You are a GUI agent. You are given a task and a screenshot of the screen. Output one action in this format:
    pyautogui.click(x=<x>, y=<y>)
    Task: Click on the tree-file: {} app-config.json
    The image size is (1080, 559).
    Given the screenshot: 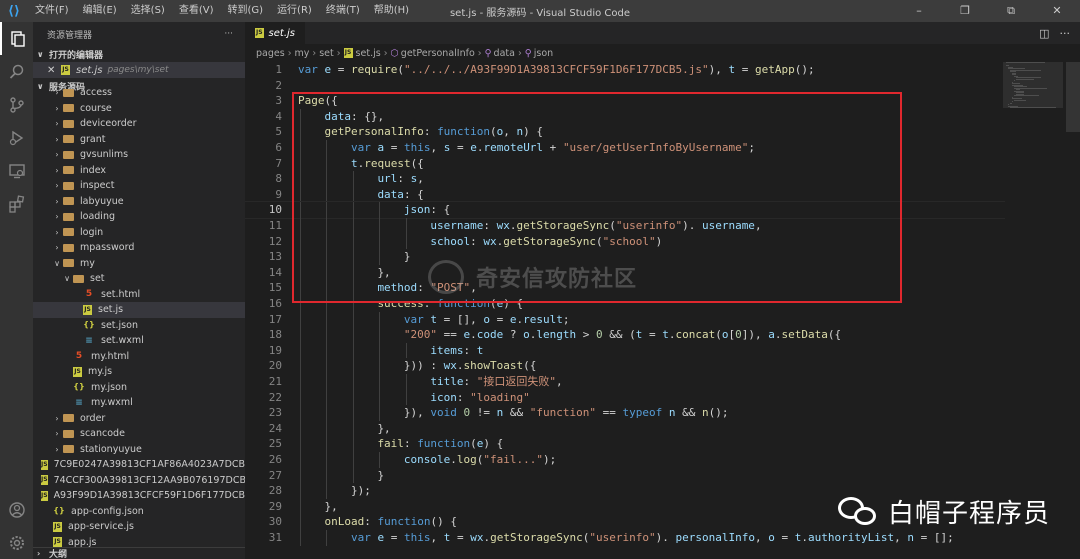 What is the action you would take?
    pyautogui.click(x=139, y=512)
    